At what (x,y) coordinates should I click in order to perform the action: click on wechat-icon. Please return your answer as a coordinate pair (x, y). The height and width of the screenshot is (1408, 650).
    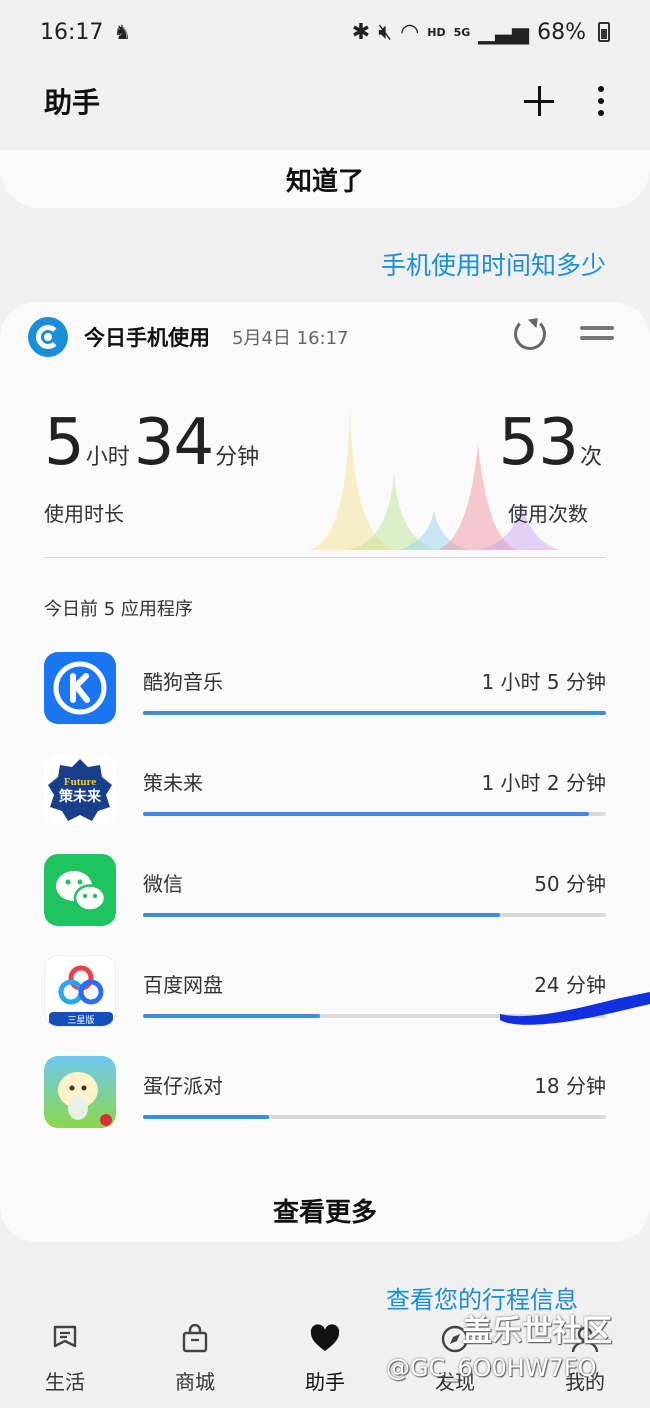
    Looking at the image, I should click on (80, 890).